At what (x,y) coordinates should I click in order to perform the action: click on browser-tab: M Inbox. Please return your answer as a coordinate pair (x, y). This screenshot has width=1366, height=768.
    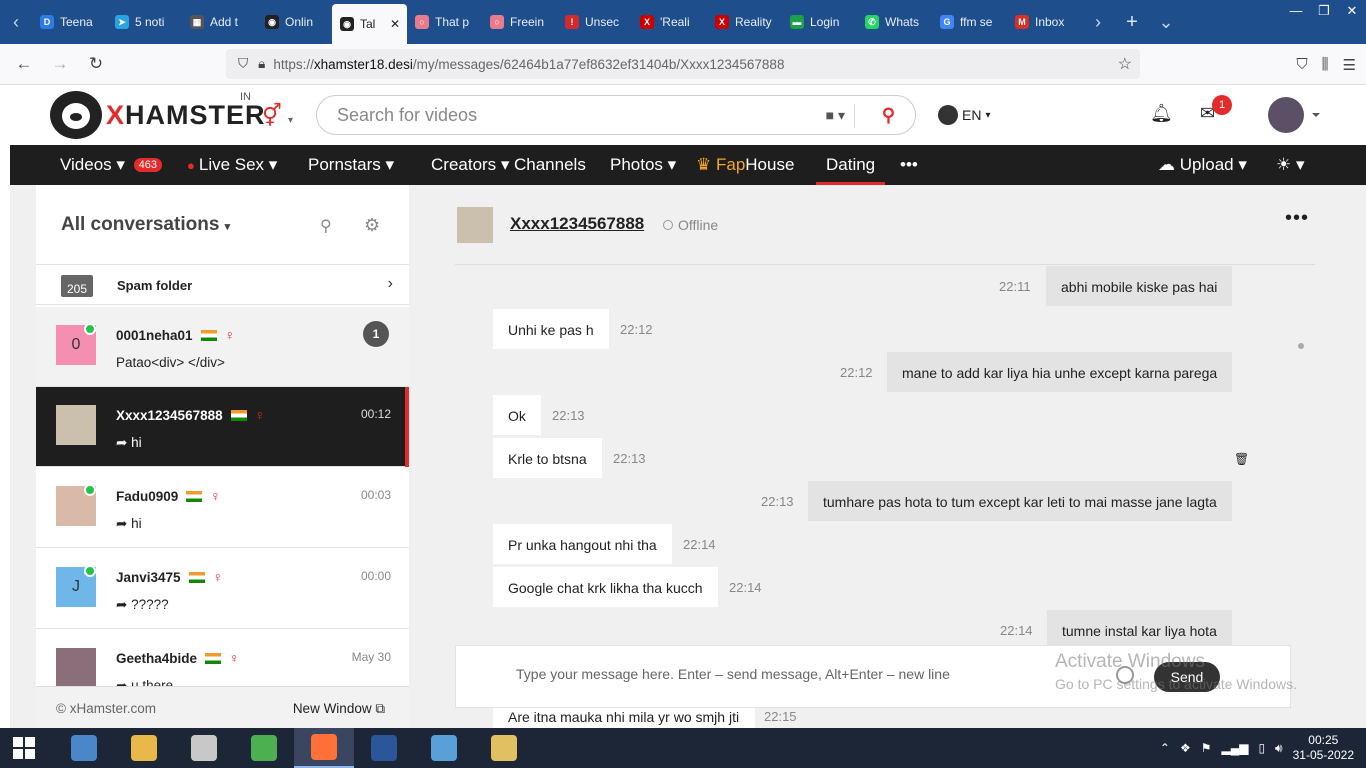
    Looking at the image, I should click on (1044, 22).